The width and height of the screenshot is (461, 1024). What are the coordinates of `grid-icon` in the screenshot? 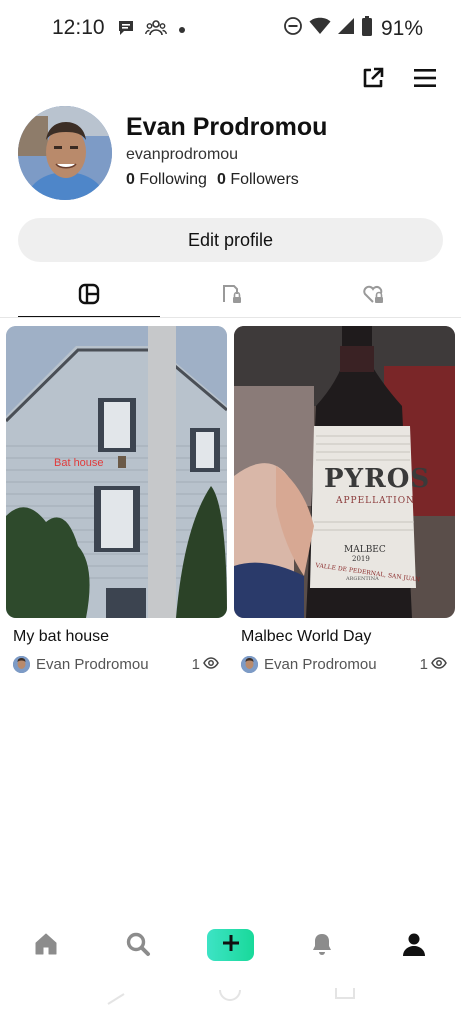 It's located at (89, 296).